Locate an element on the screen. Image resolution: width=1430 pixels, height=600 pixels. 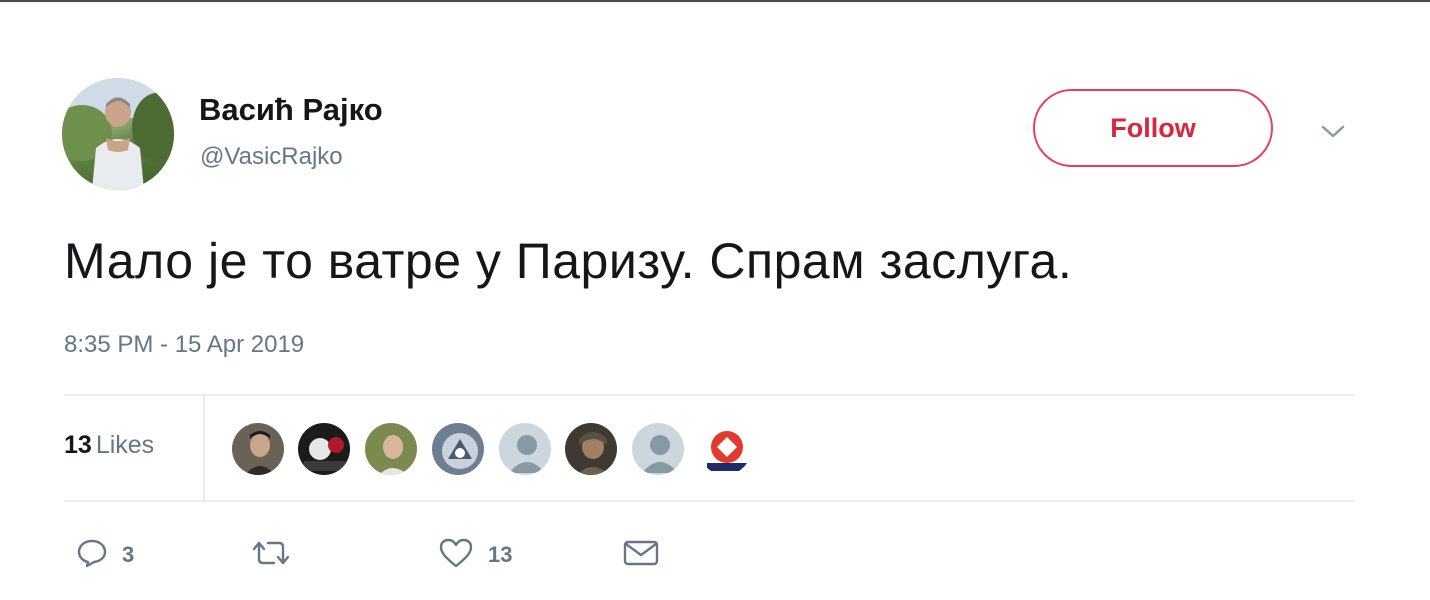
reply-button: 3 is located at coordinates (105, 555).